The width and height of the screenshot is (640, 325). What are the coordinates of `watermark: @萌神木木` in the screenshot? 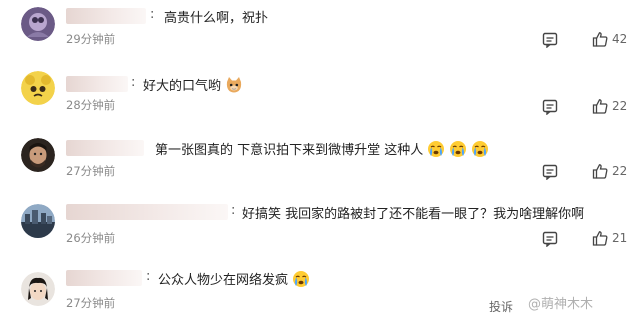 It's located at (561, 304).